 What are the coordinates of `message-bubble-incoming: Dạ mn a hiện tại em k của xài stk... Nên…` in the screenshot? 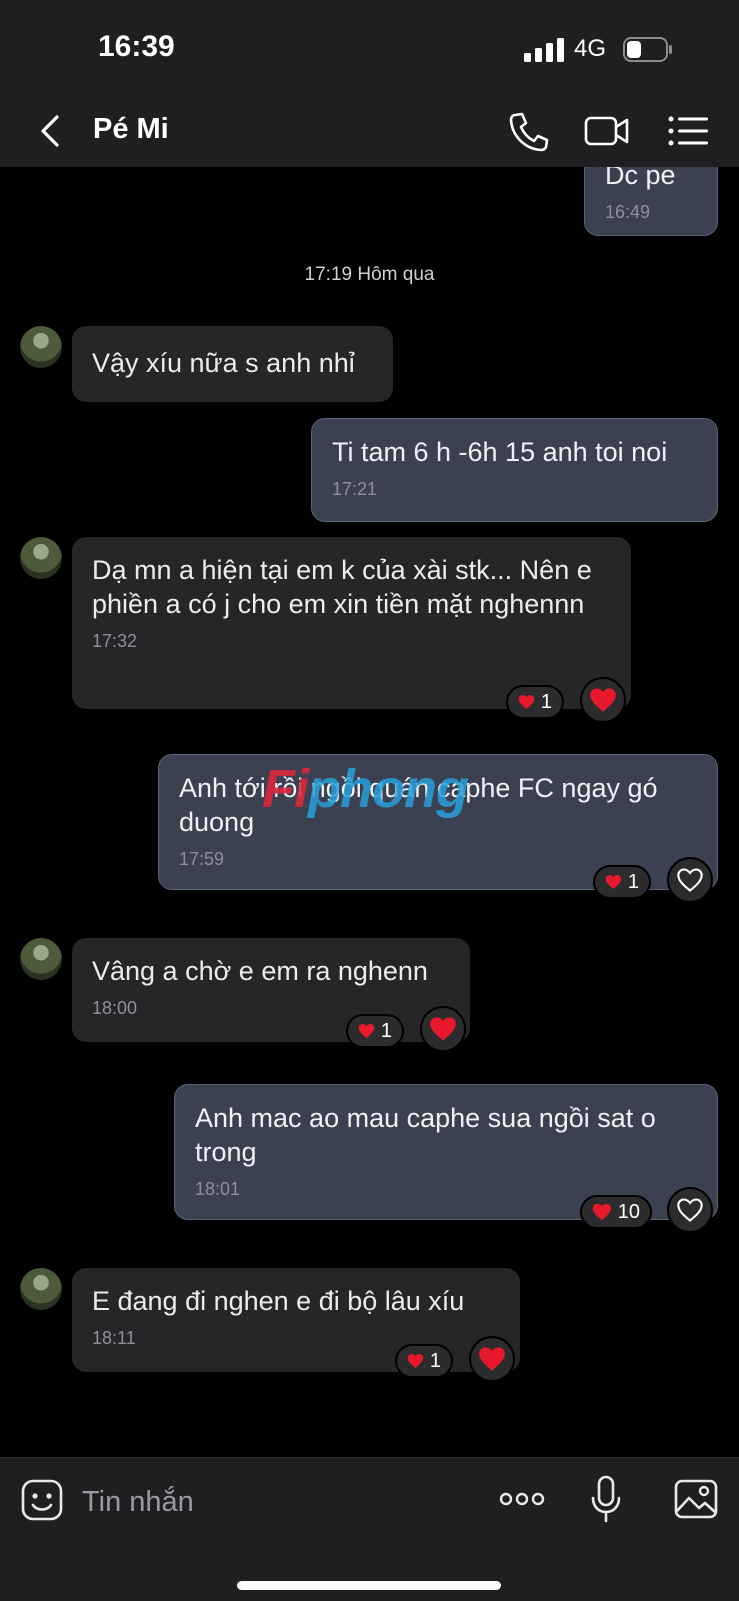 It's located at (351, 623).